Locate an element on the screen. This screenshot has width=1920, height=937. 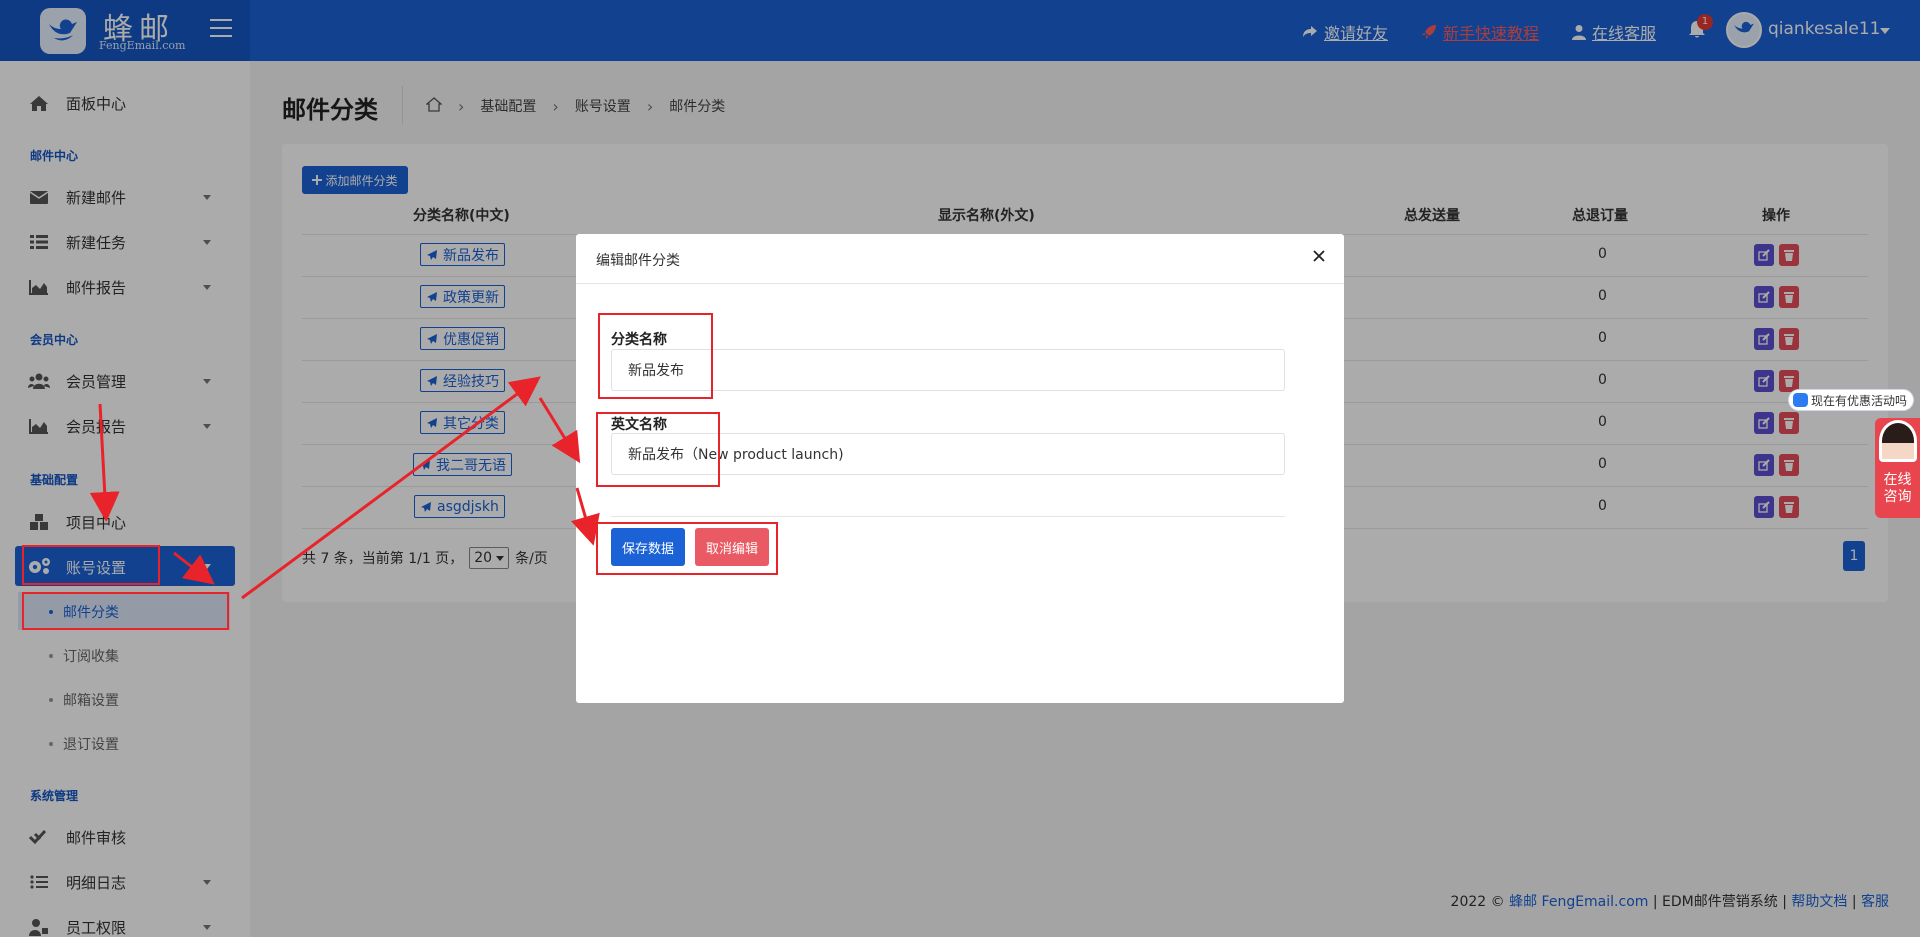
annotation-box-buttons is located at coordinates (687, 548).